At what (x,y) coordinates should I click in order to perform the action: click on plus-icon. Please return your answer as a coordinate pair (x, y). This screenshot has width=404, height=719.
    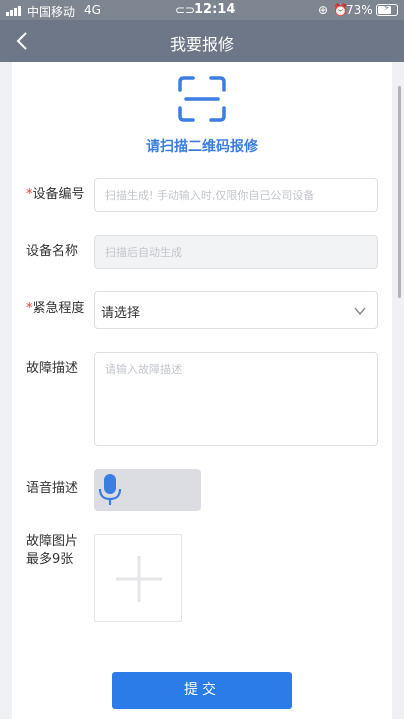
    Looking at the image, I should click on (139, 579).